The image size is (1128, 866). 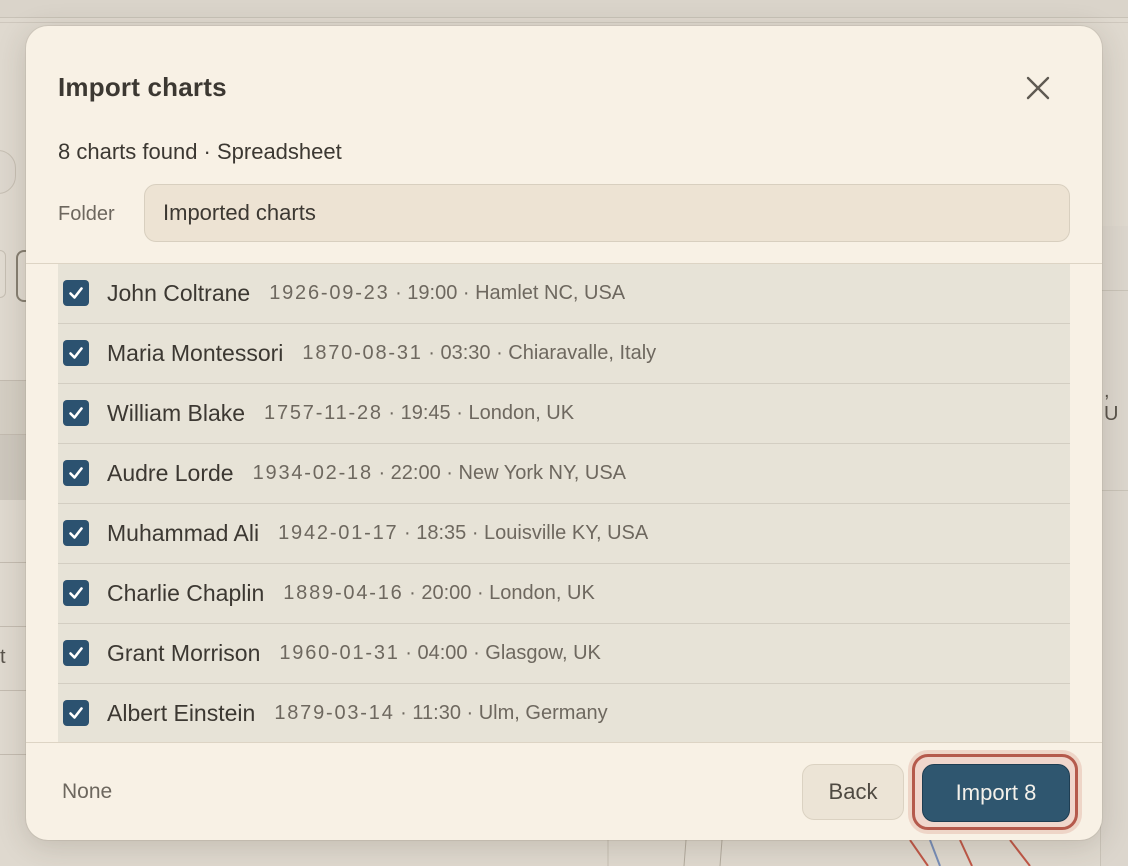 I want to click on chart-name: Albert Einstein, so click(x=181, y=713).